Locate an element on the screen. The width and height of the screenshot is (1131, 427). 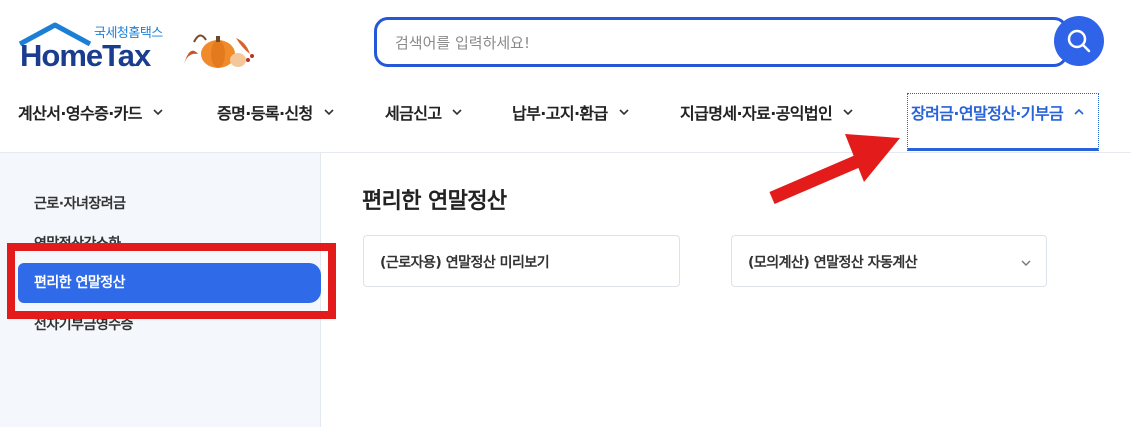
nav-item-payment-refund: 납부·고지·환급 is located at coordinates (571, 112).